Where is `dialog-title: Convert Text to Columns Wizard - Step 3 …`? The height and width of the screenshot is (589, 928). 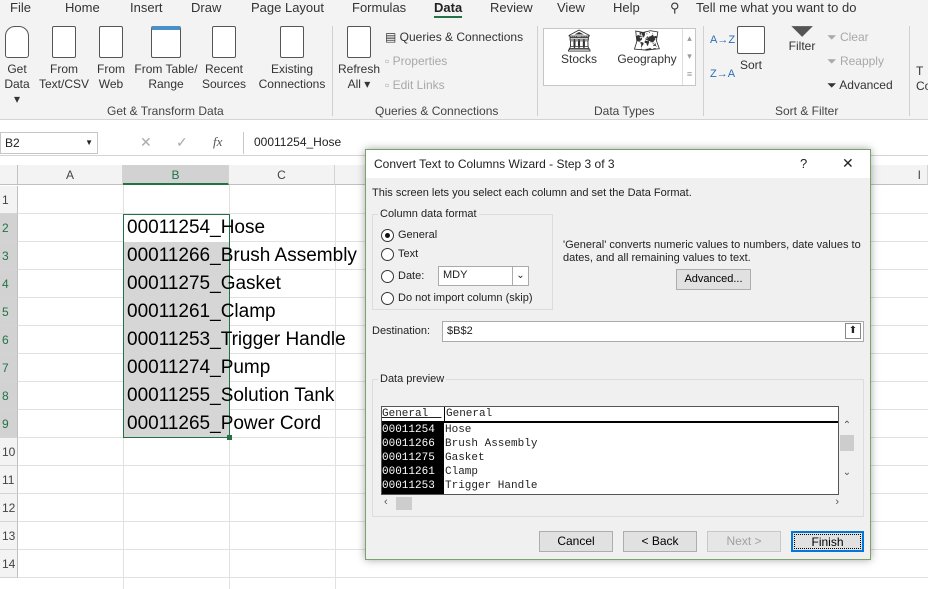 dialog-title: Convert Text to Columns Wizard - Step 3 … is located at coordinates (494, 164).